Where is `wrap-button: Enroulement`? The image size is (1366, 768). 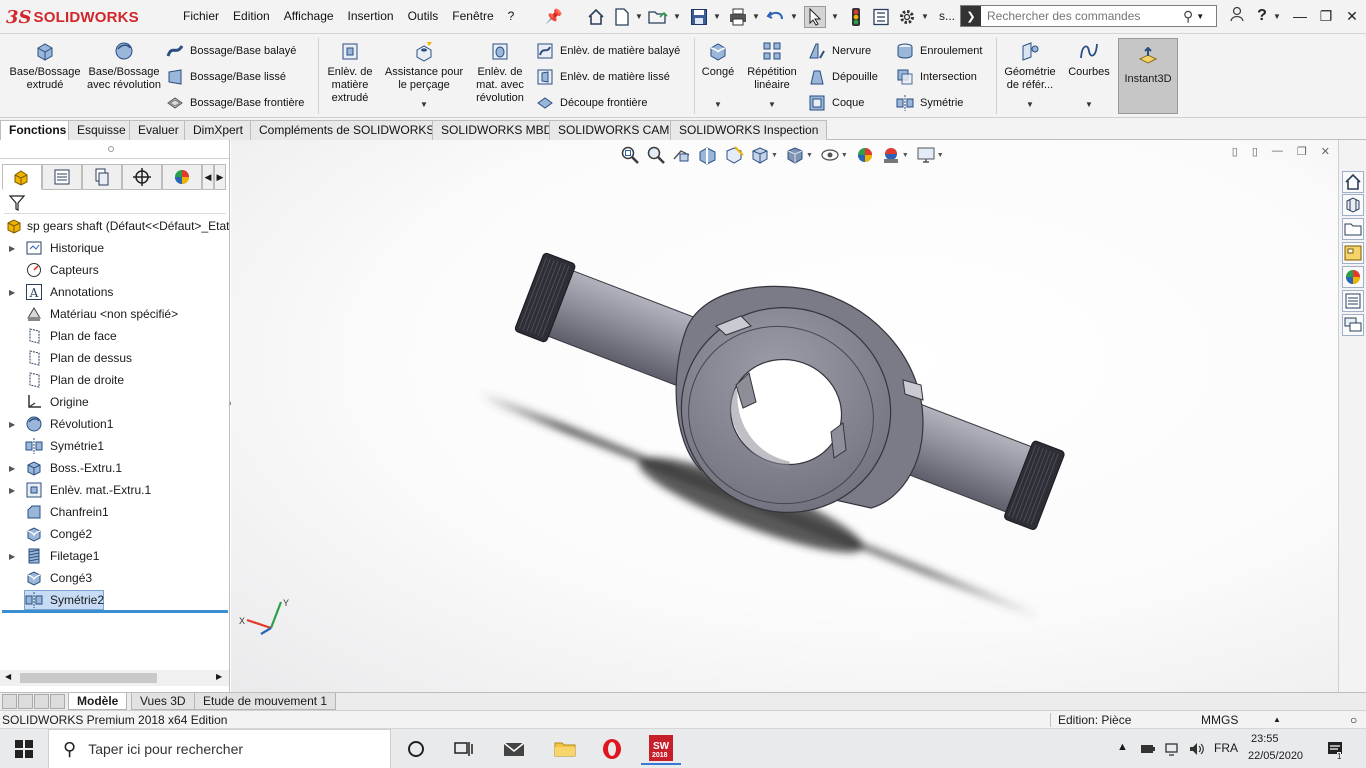 wrap-button: Enroulement is located at coordinates (939, 51).